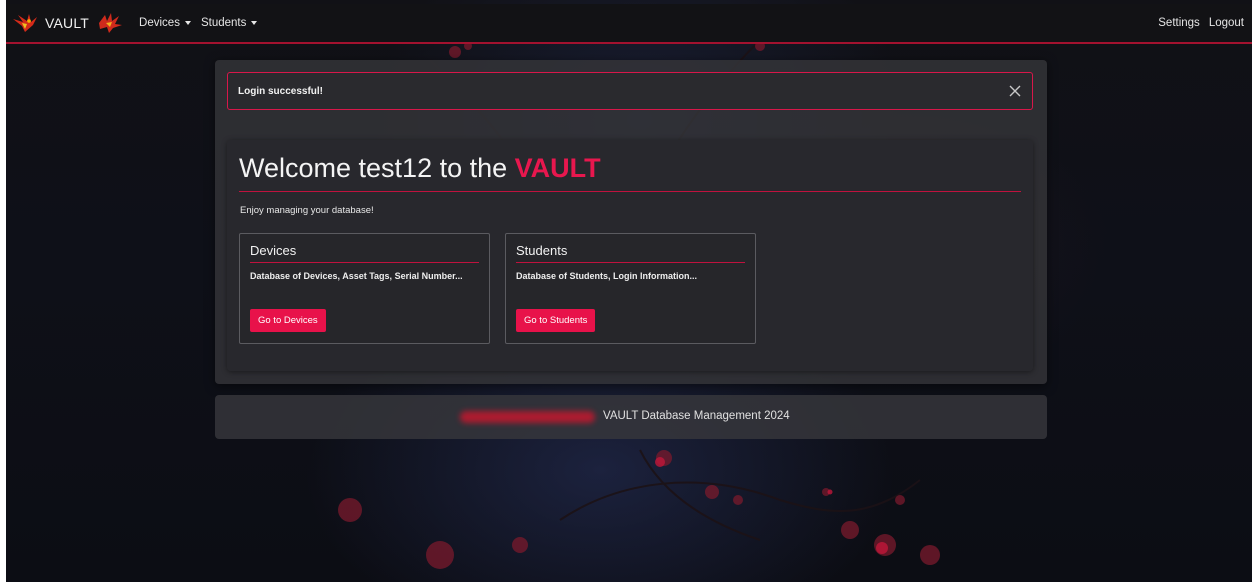 The width and height of the screenshot is (1252, 582). Describe the element at coordinates (1226, 23) in the screenshot. I see `logout-link: Logout` at that location.